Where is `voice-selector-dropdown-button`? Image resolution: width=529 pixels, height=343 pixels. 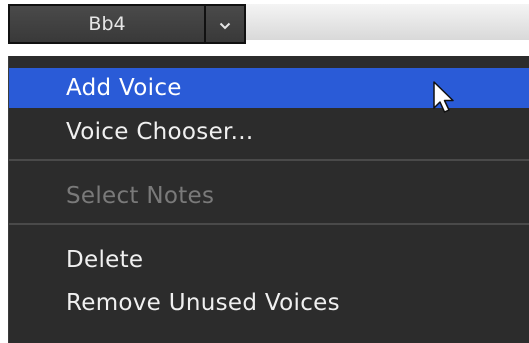
voice-selector-dropdown-button is located at coordinates (225, 24).